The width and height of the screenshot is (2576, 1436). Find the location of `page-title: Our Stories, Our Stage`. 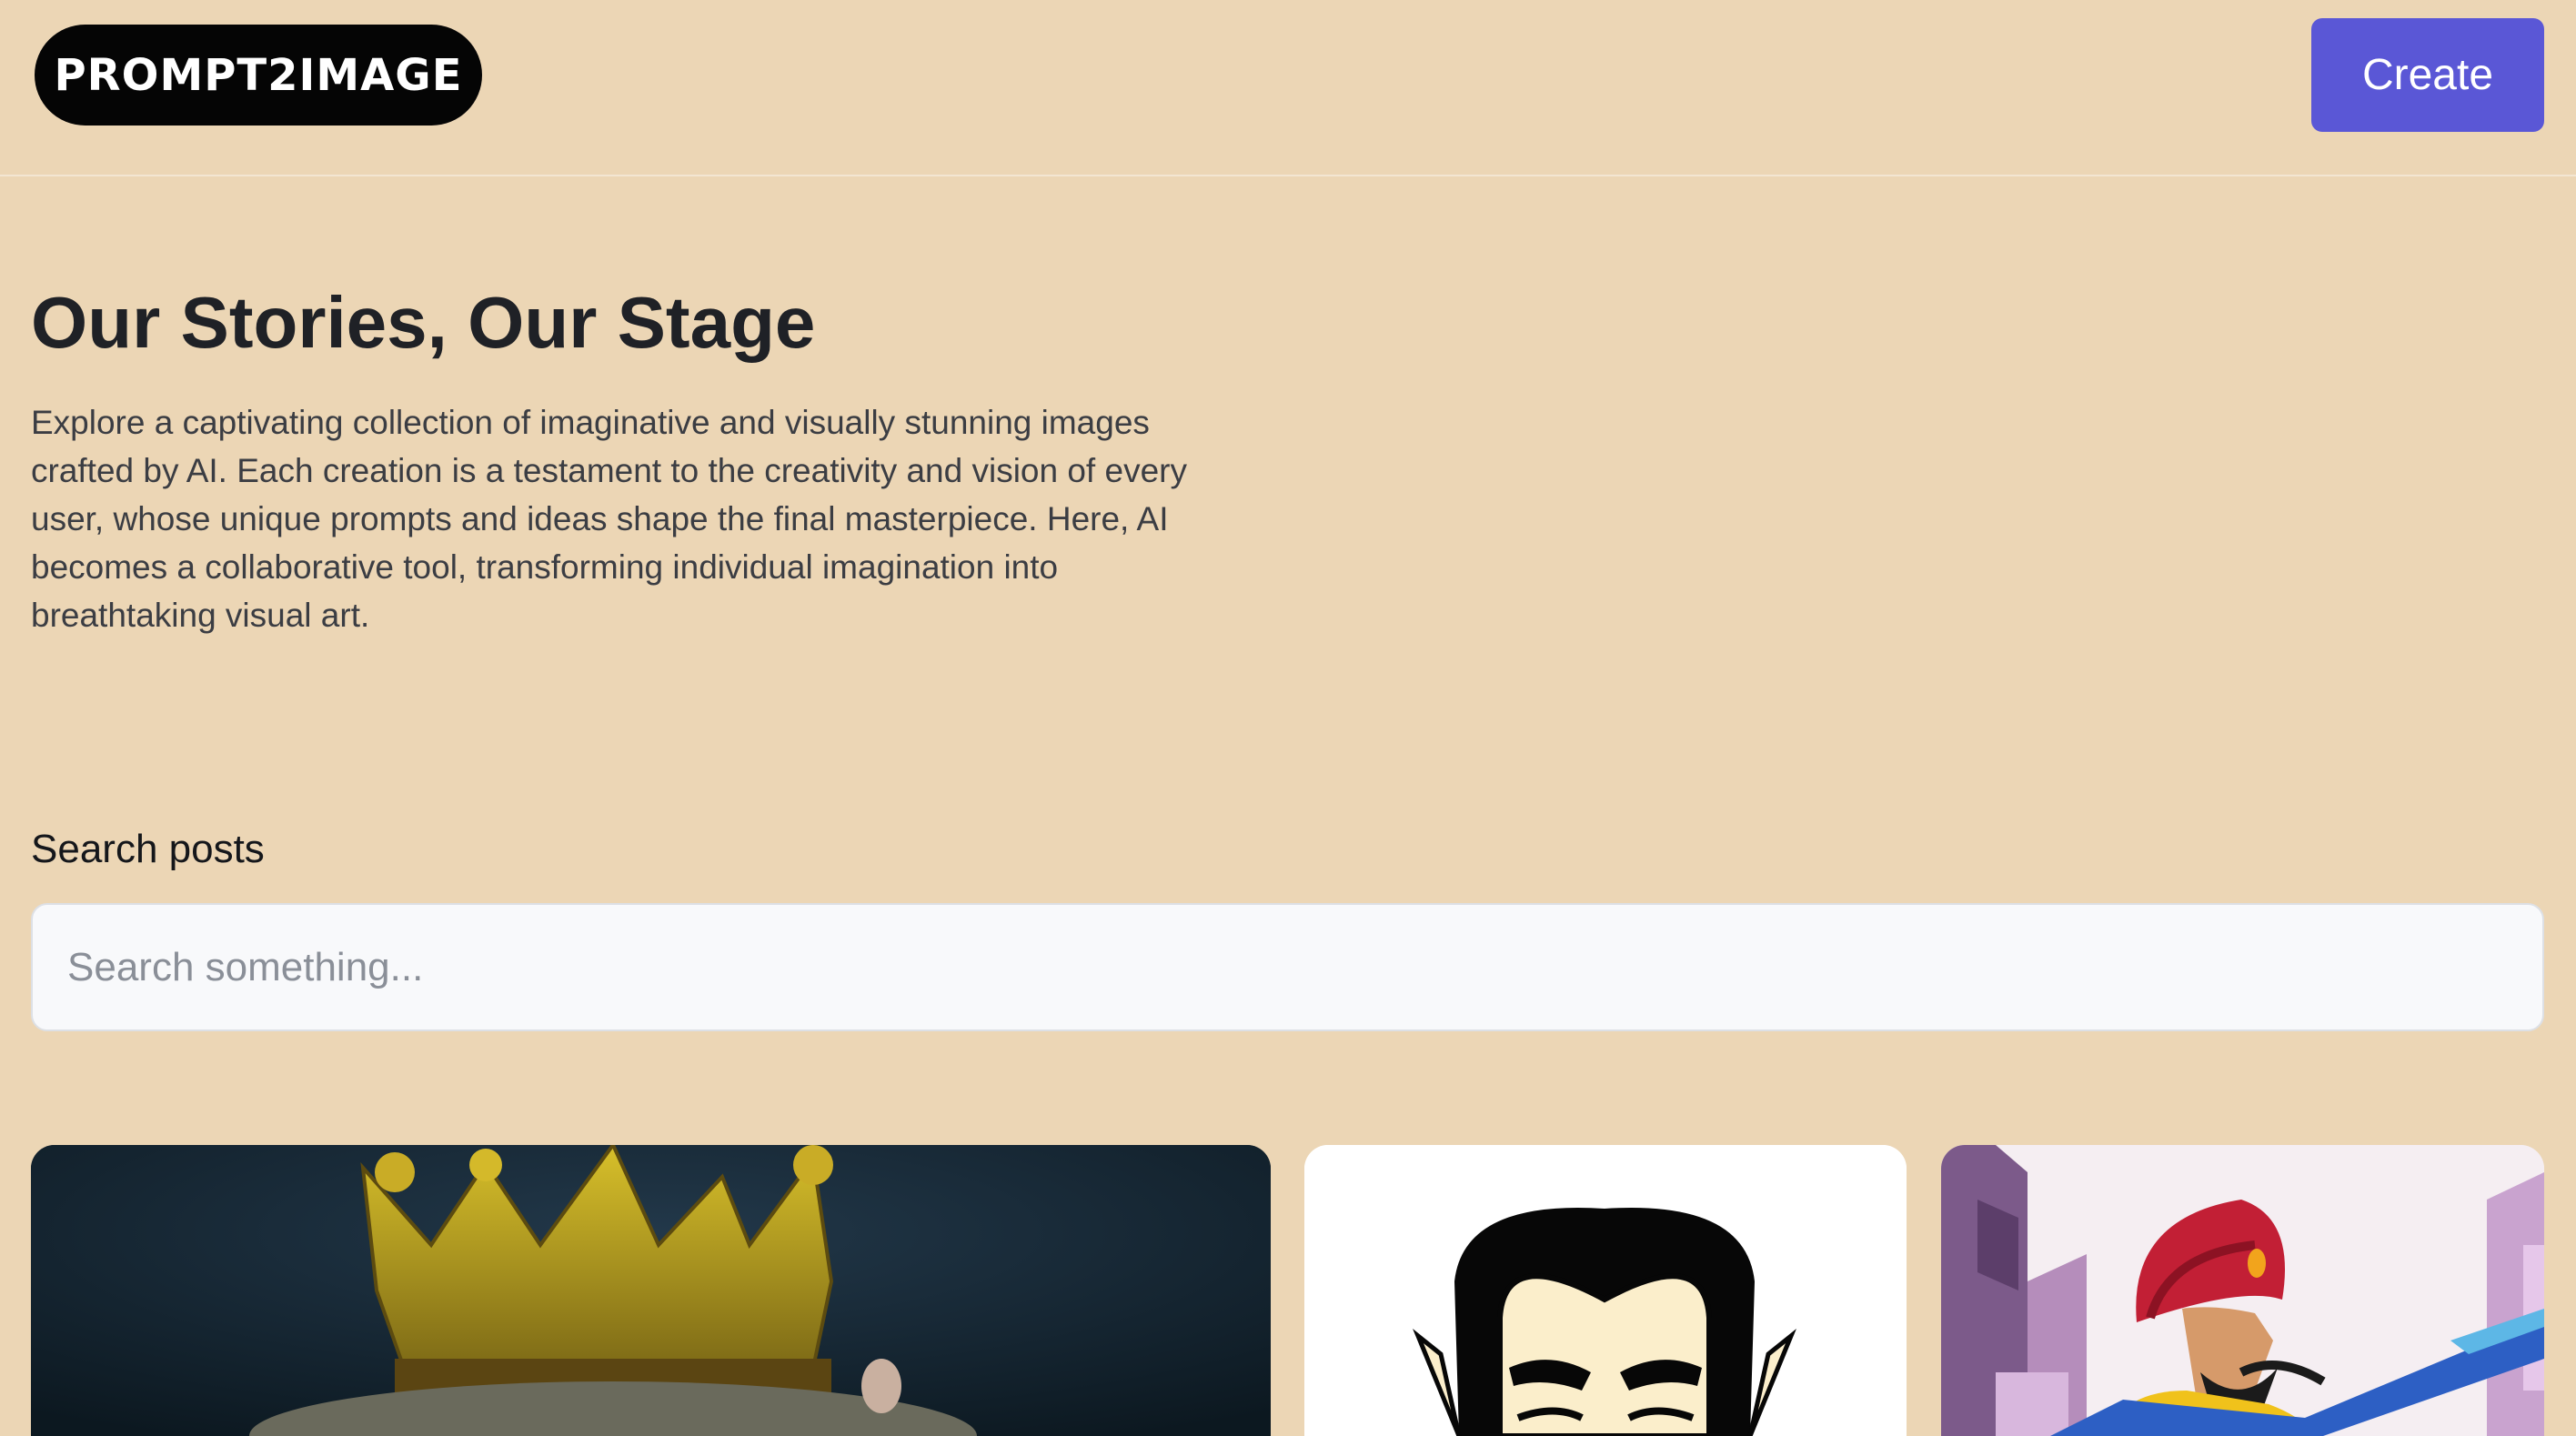

page-title: Our Stories, Our Stage is located at coordinates (423, 322).